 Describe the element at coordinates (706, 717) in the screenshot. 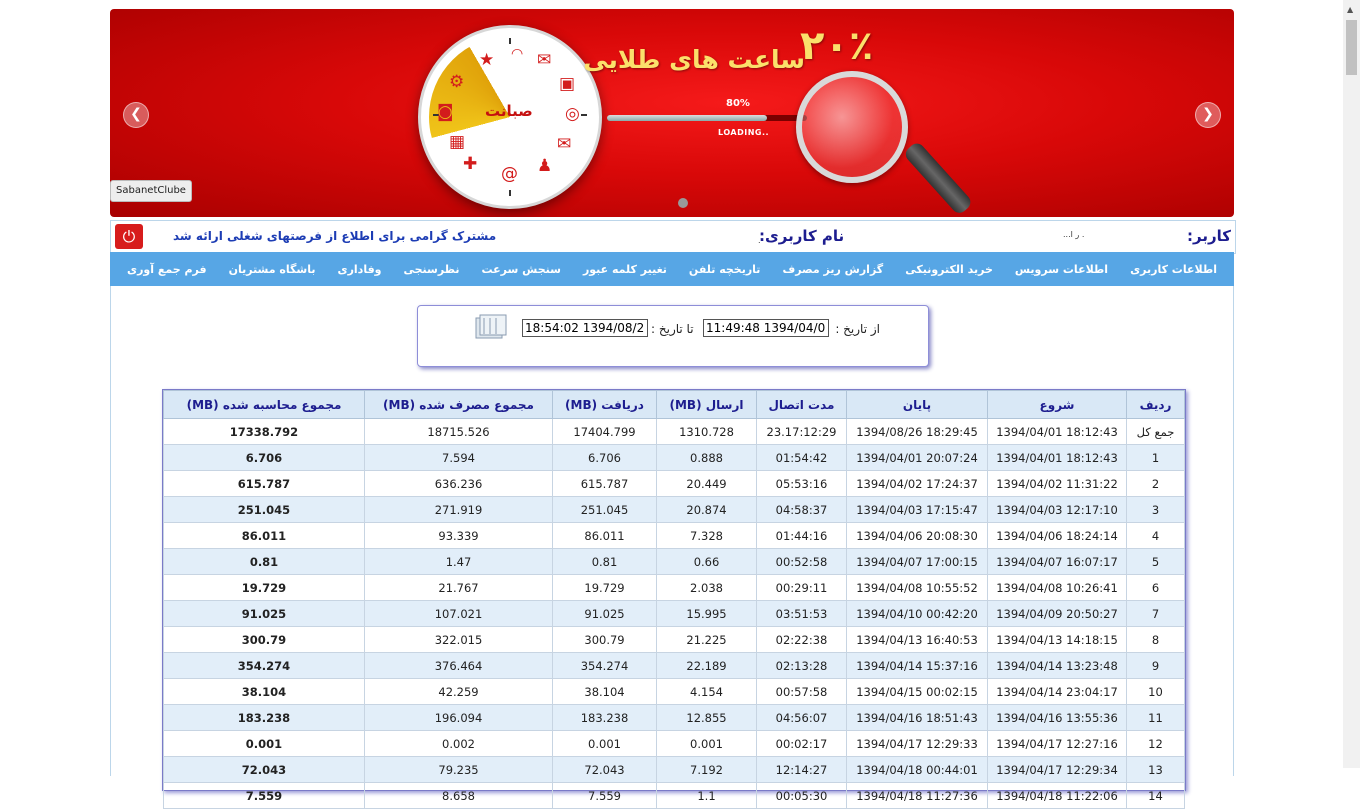

I see `table-cell: 12.855` at that location.